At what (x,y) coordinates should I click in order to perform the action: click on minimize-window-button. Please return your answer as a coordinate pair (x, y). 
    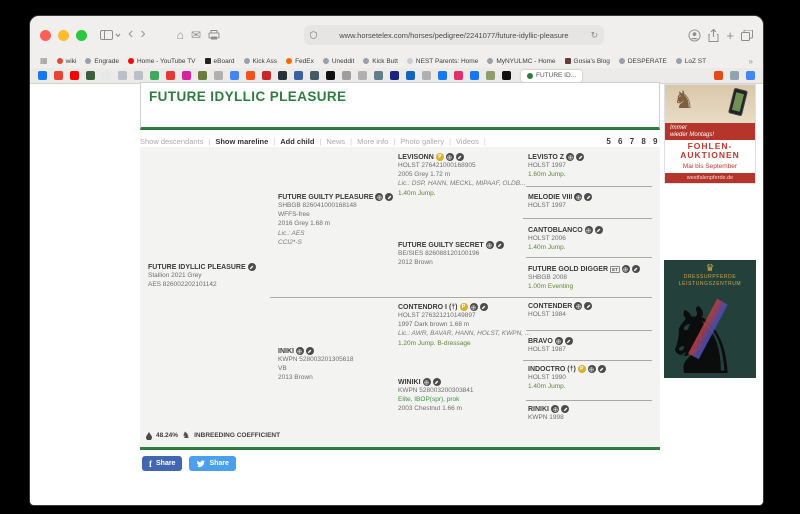
    Looking at the image, I should click on (63, 35).